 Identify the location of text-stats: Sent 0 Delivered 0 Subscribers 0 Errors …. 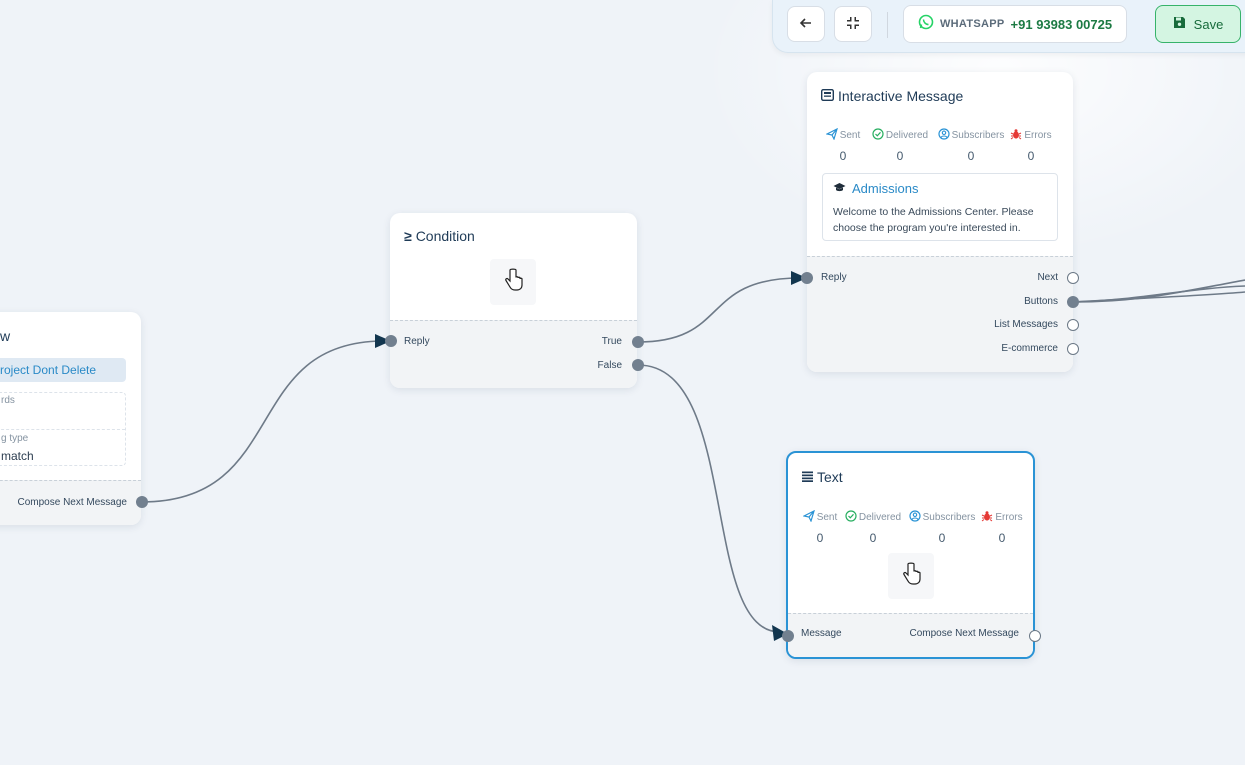
(912, 527).